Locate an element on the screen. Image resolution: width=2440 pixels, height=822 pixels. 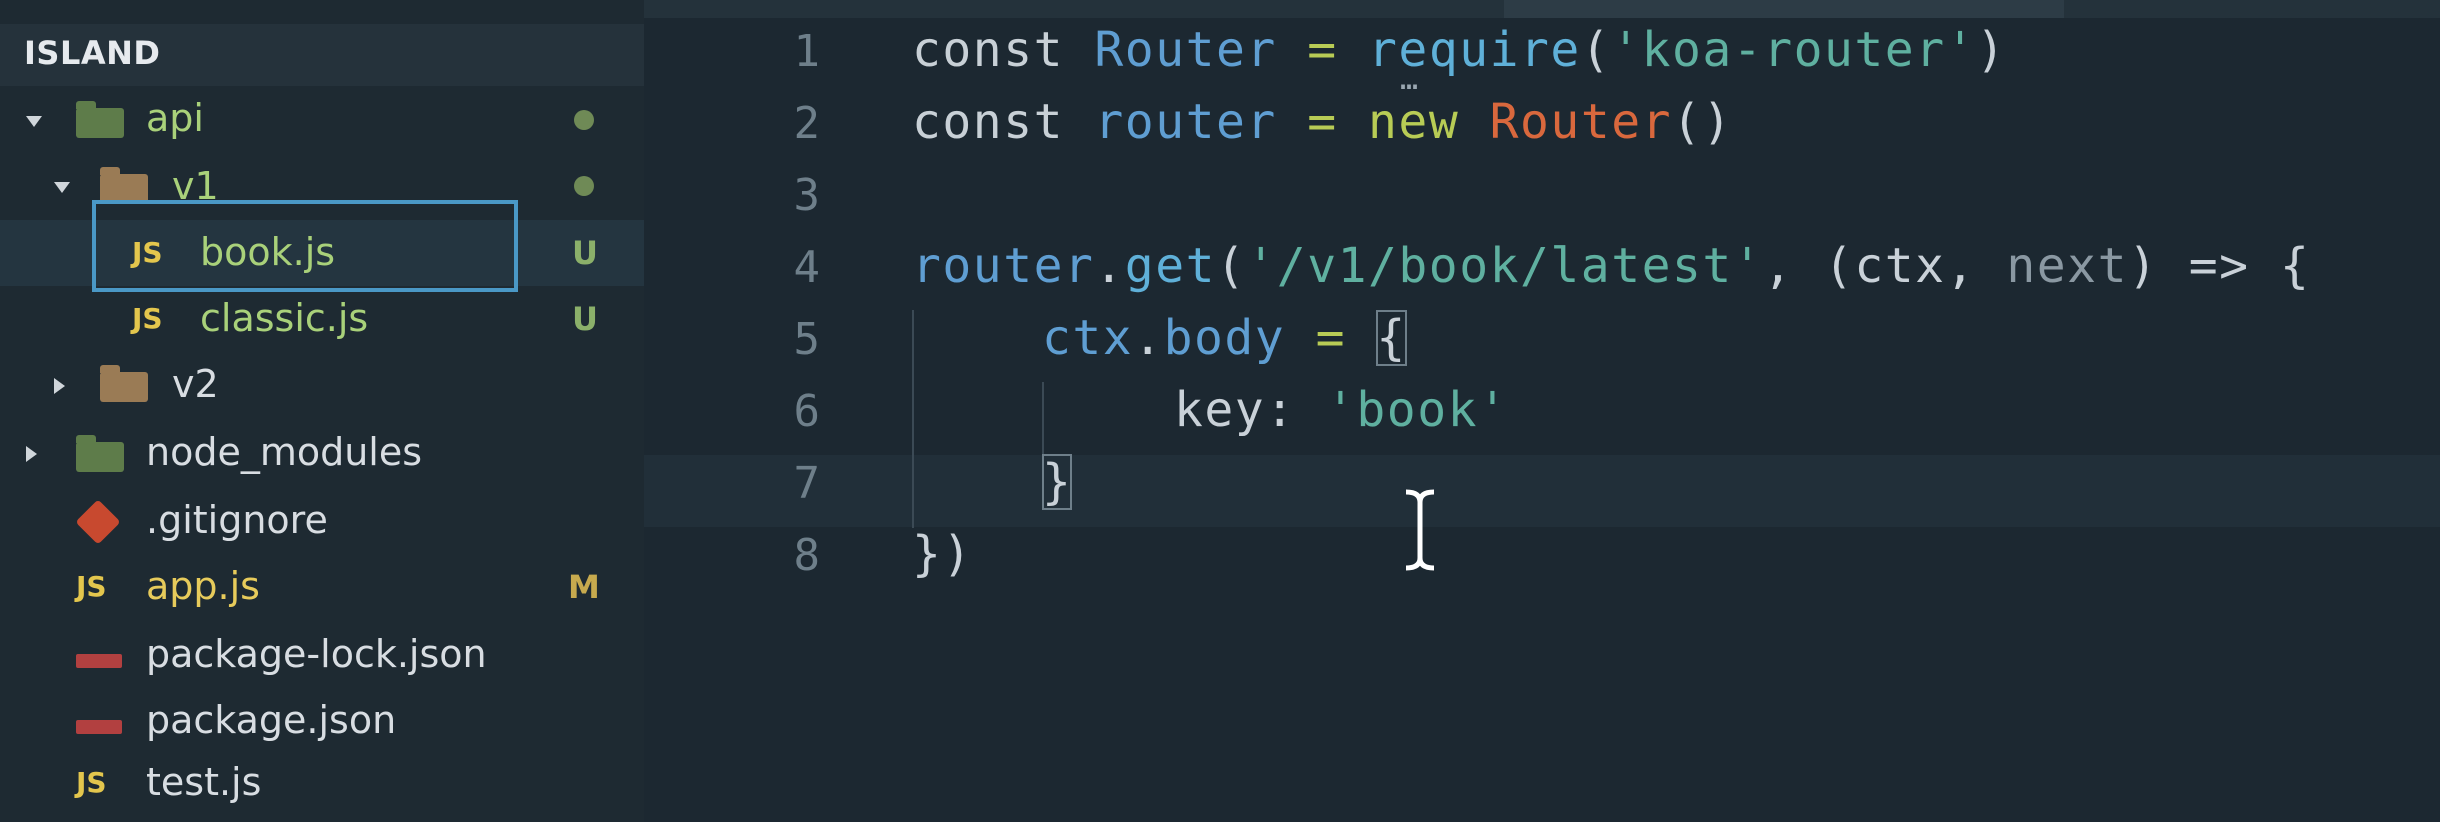
code-token-variable: Router is located at coordinates (1185, 50).